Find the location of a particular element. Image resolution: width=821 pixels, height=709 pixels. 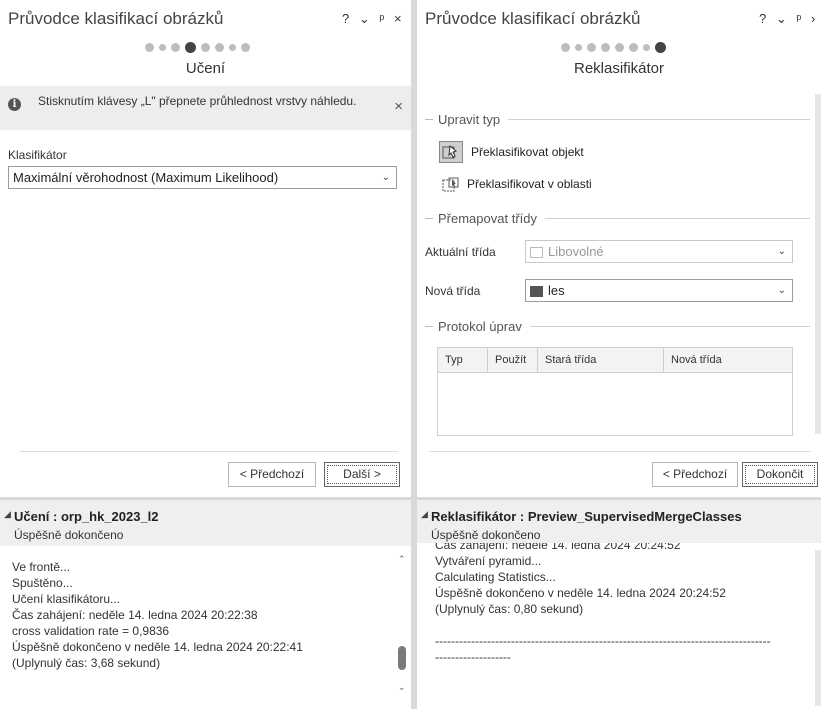

reclassify-region-icon is located at coordinates (449, 184).